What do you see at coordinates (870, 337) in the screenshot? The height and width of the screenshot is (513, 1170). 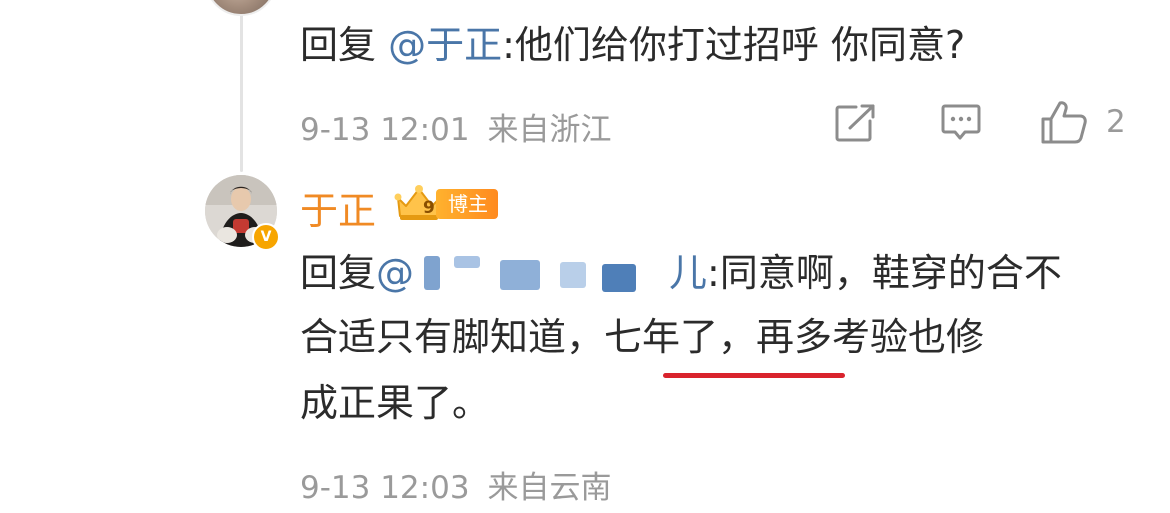 I see `comment-body: 再多考验也修` at bounding box center [870, 337].